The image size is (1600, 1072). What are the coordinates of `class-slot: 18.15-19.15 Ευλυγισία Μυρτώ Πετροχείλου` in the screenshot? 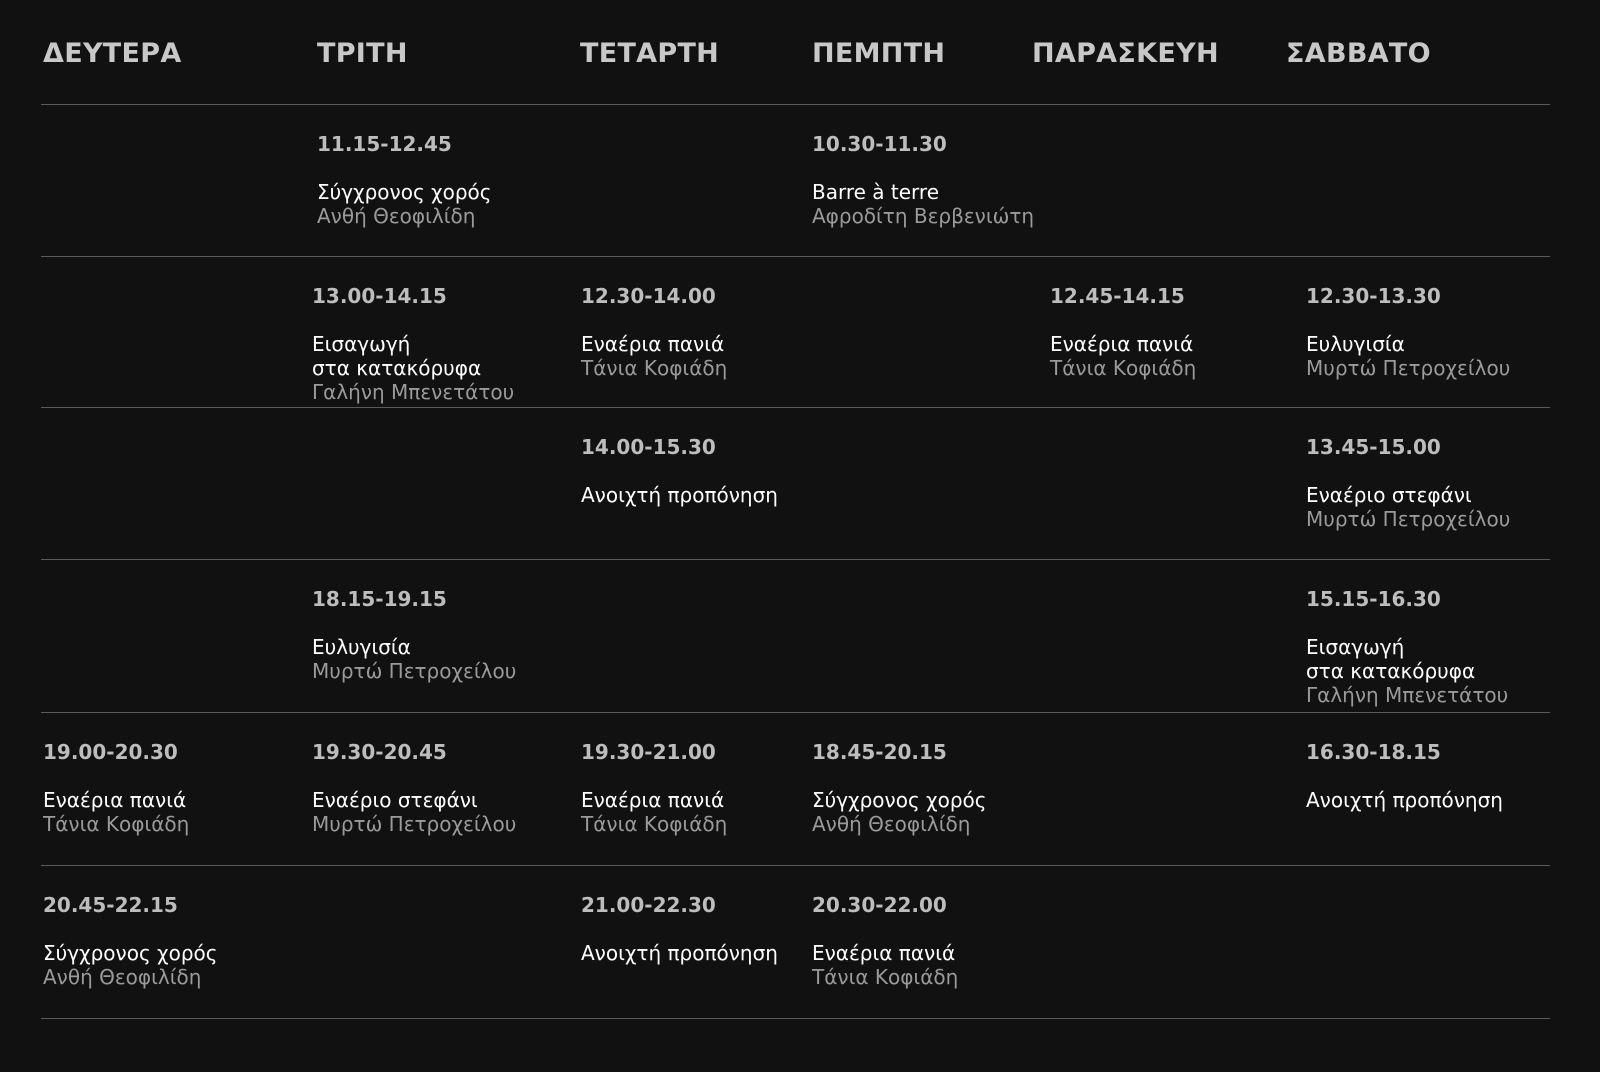 It's located at (414, 635).